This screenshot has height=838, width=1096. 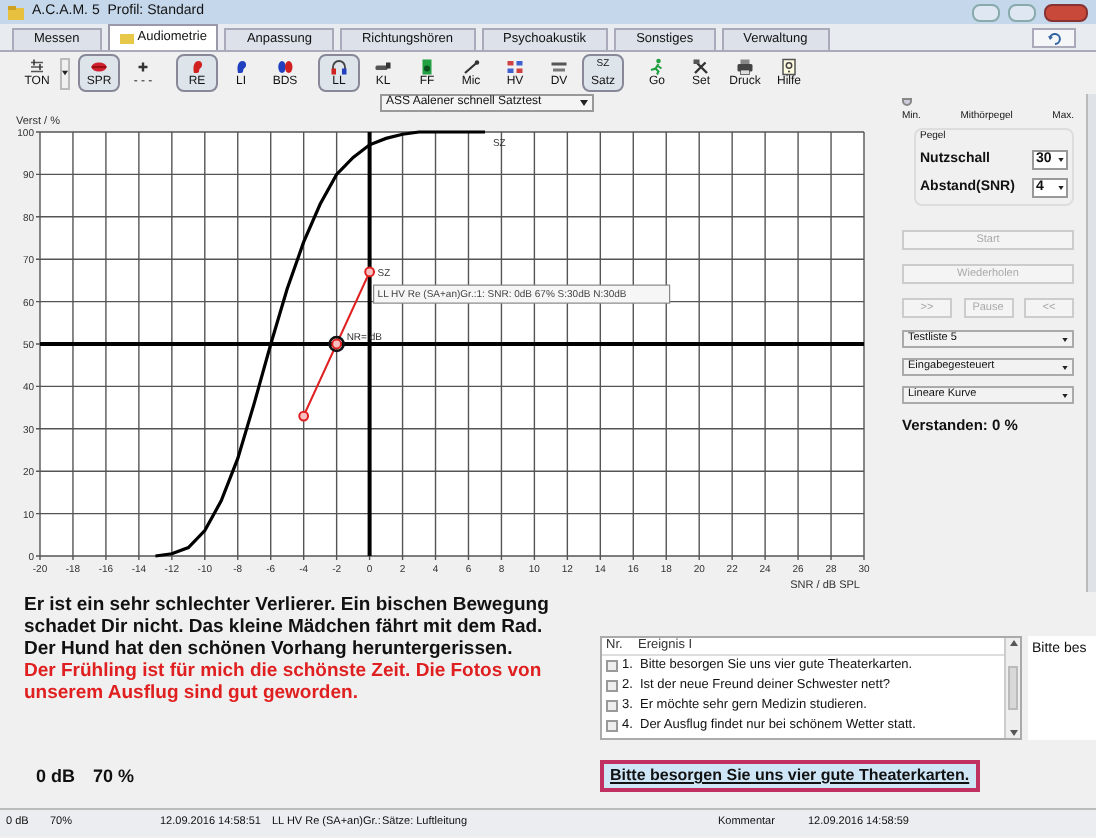 What do you see at coordinates (559, 66) in the screenshot?
I see `device-icon` at bounding box center [559, 66].